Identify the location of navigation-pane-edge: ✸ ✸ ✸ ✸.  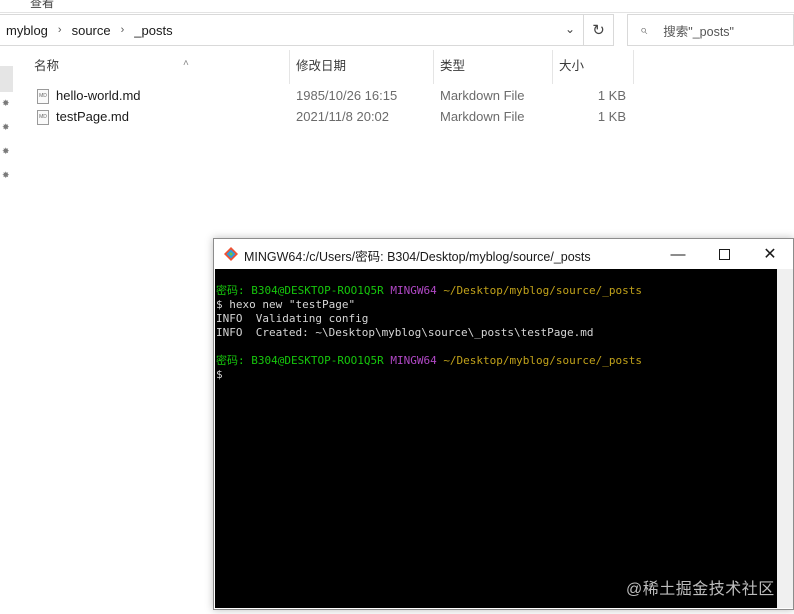
(7, 340).